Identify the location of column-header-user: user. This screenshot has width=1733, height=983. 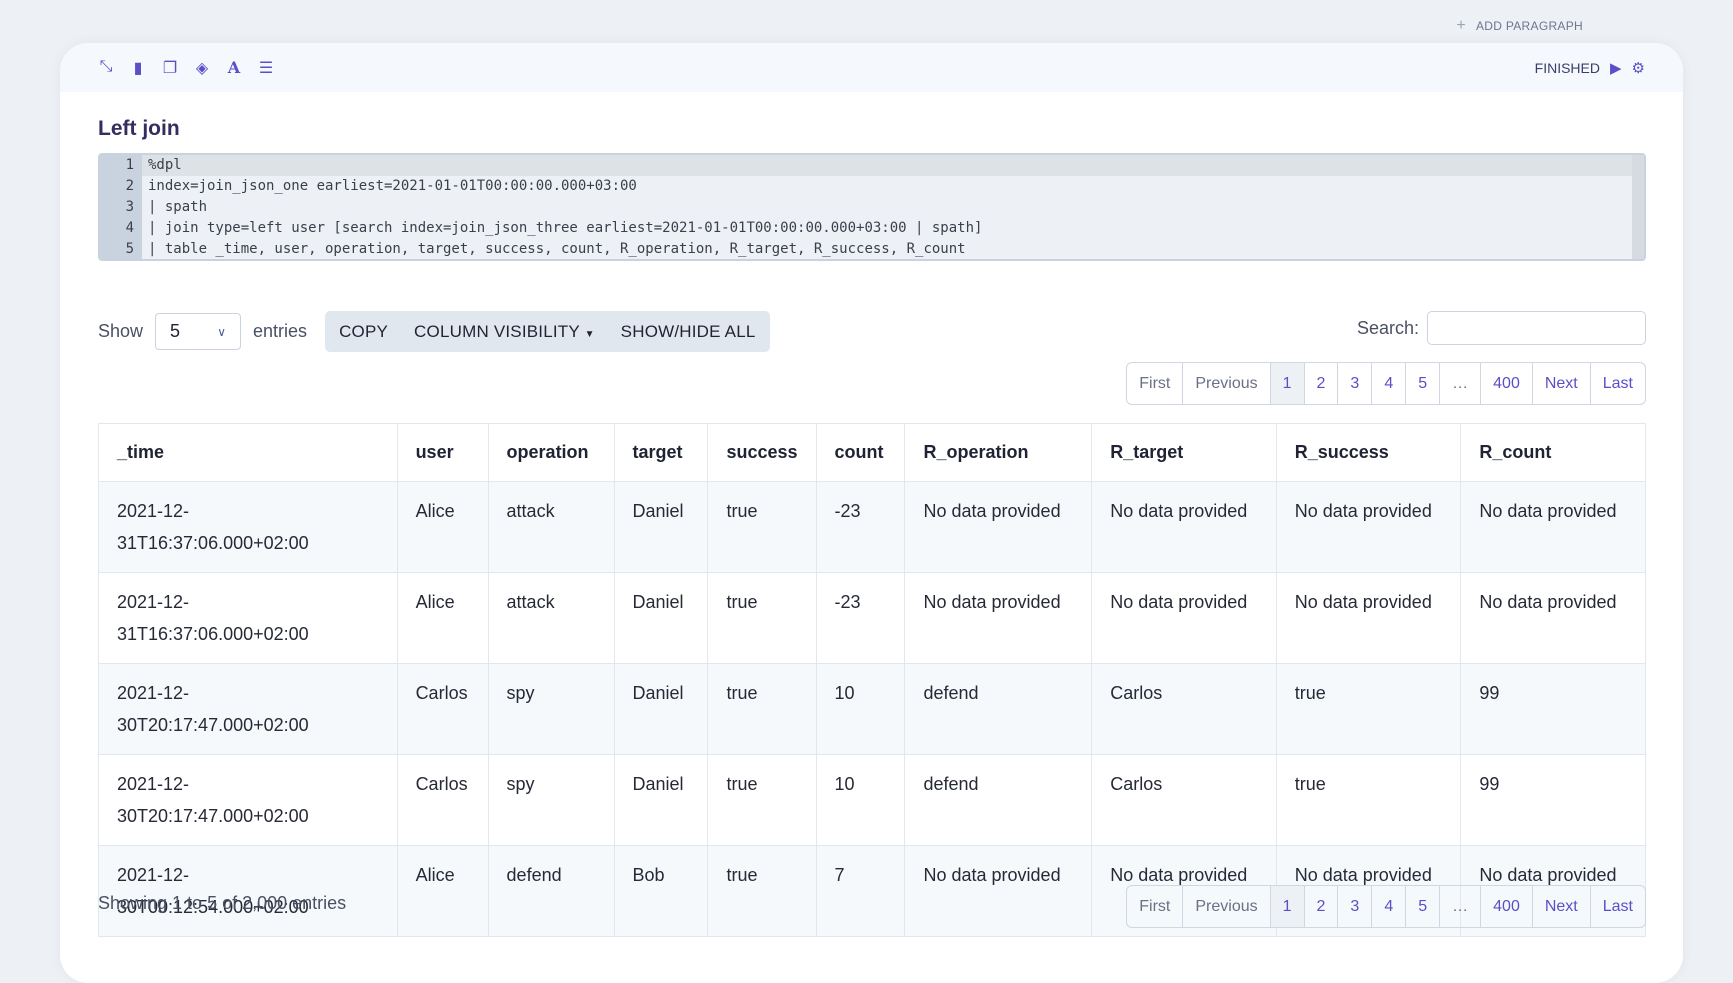
(442, 452).